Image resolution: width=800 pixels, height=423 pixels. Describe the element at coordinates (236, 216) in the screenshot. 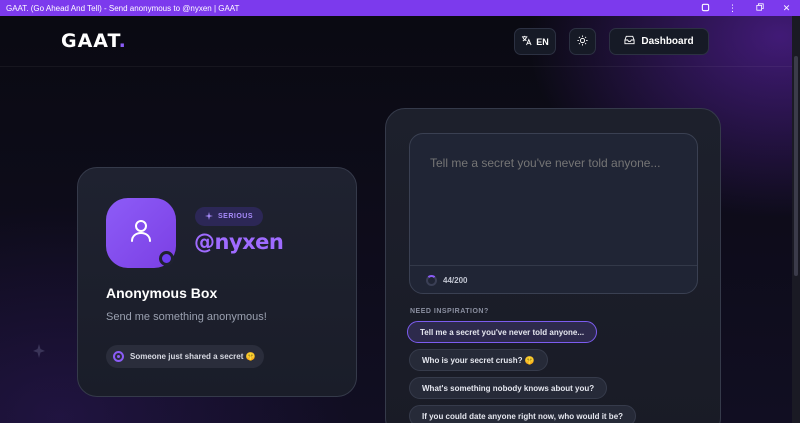

I see `badge-label: SERIOUS` at that location.